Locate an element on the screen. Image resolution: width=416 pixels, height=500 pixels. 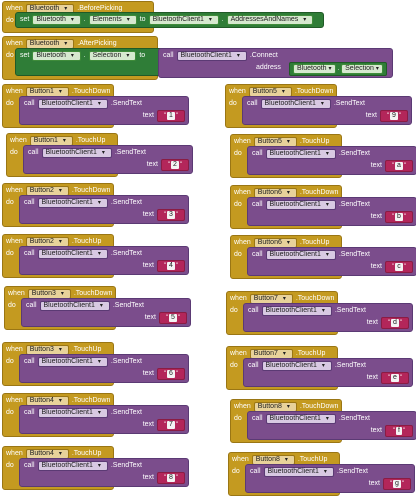
text-value: e is located at coordinates (395, 378).